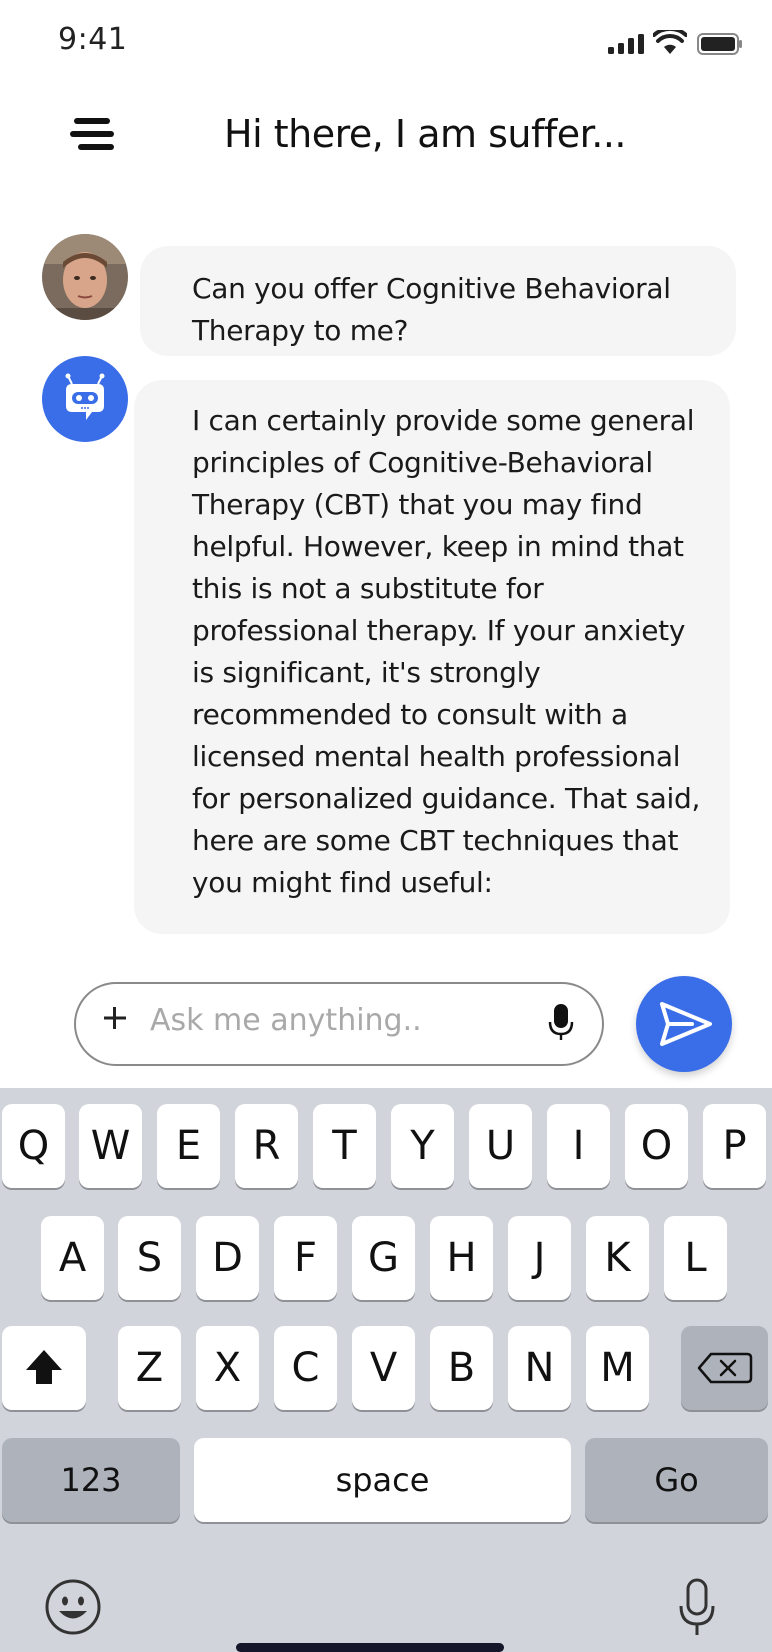 The height and width of the screenshot is (1652, 772). I want to click on key-p: P, so click(734, 1146).